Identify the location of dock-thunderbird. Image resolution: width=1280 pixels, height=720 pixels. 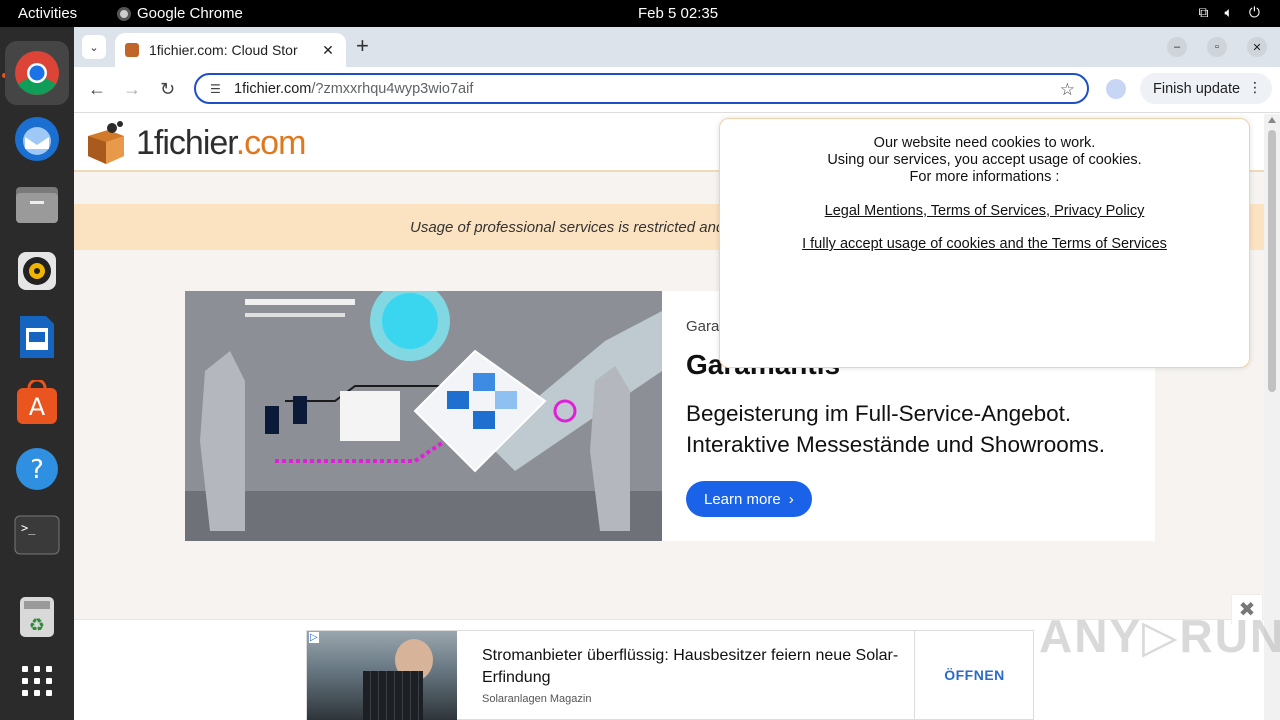
(37, 139).